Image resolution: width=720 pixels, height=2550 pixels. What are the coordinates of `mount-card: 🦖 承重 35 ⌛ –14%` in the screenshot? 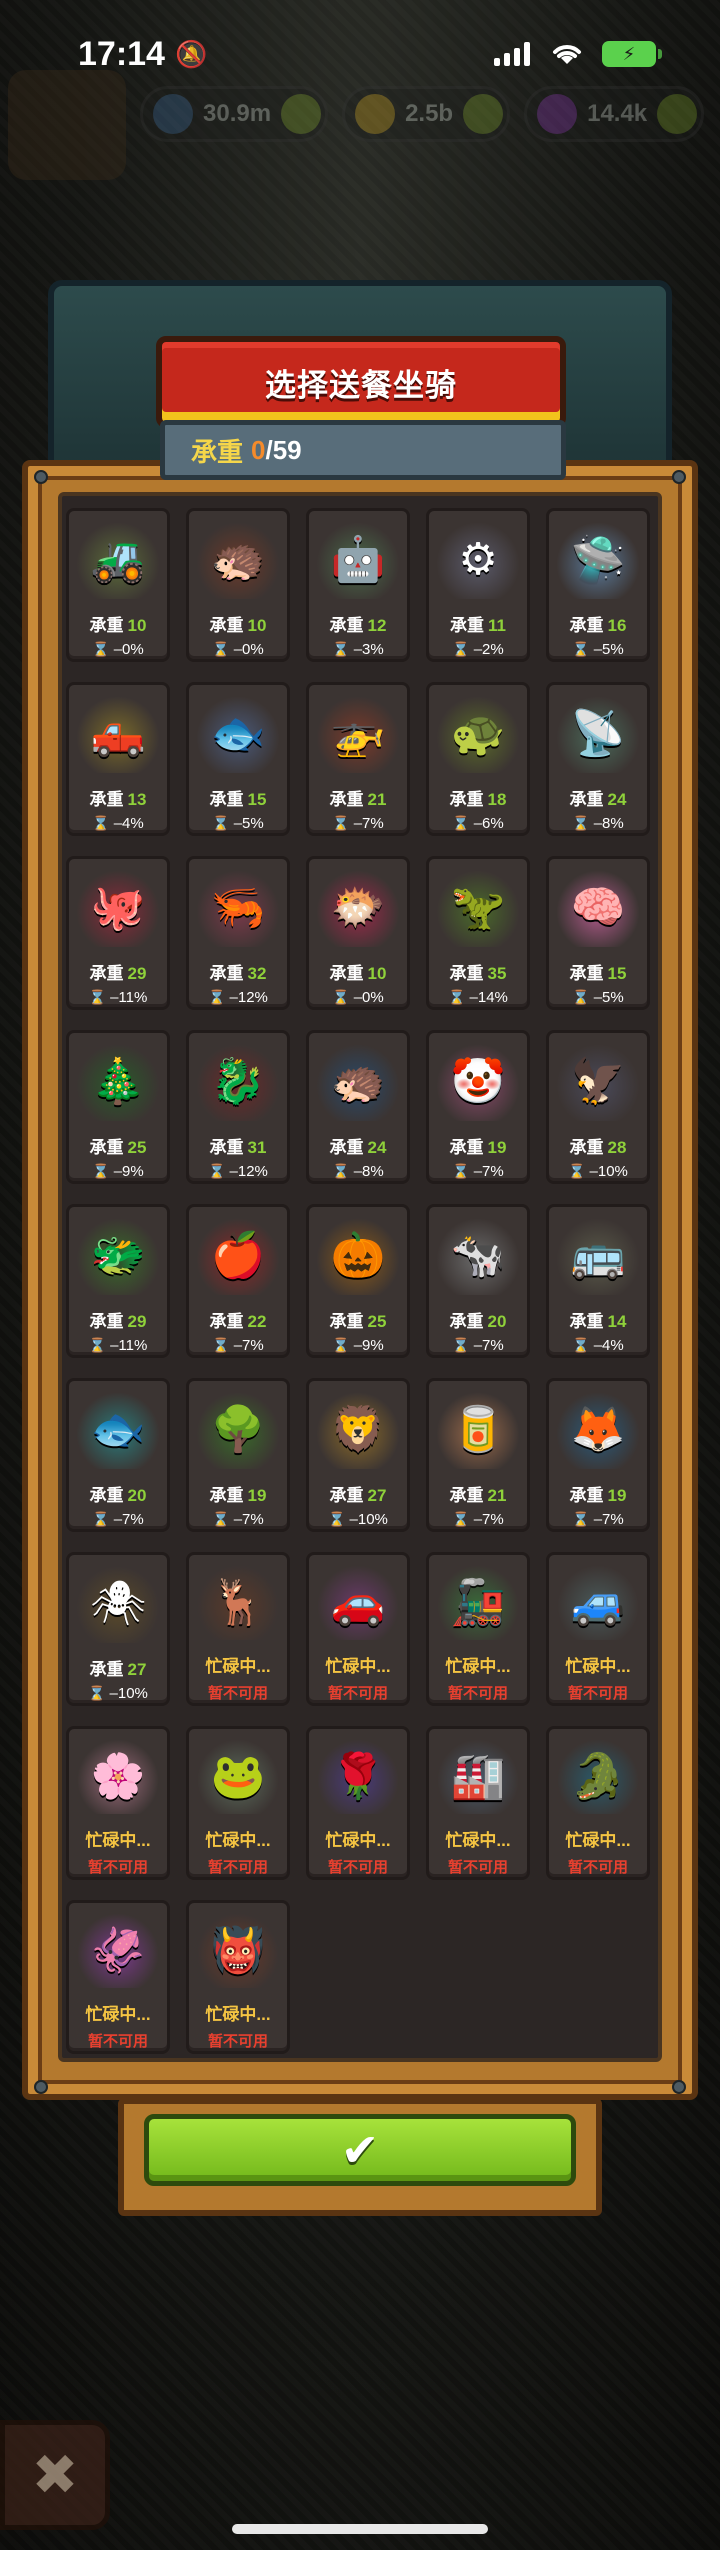 It's located at (478, 933).